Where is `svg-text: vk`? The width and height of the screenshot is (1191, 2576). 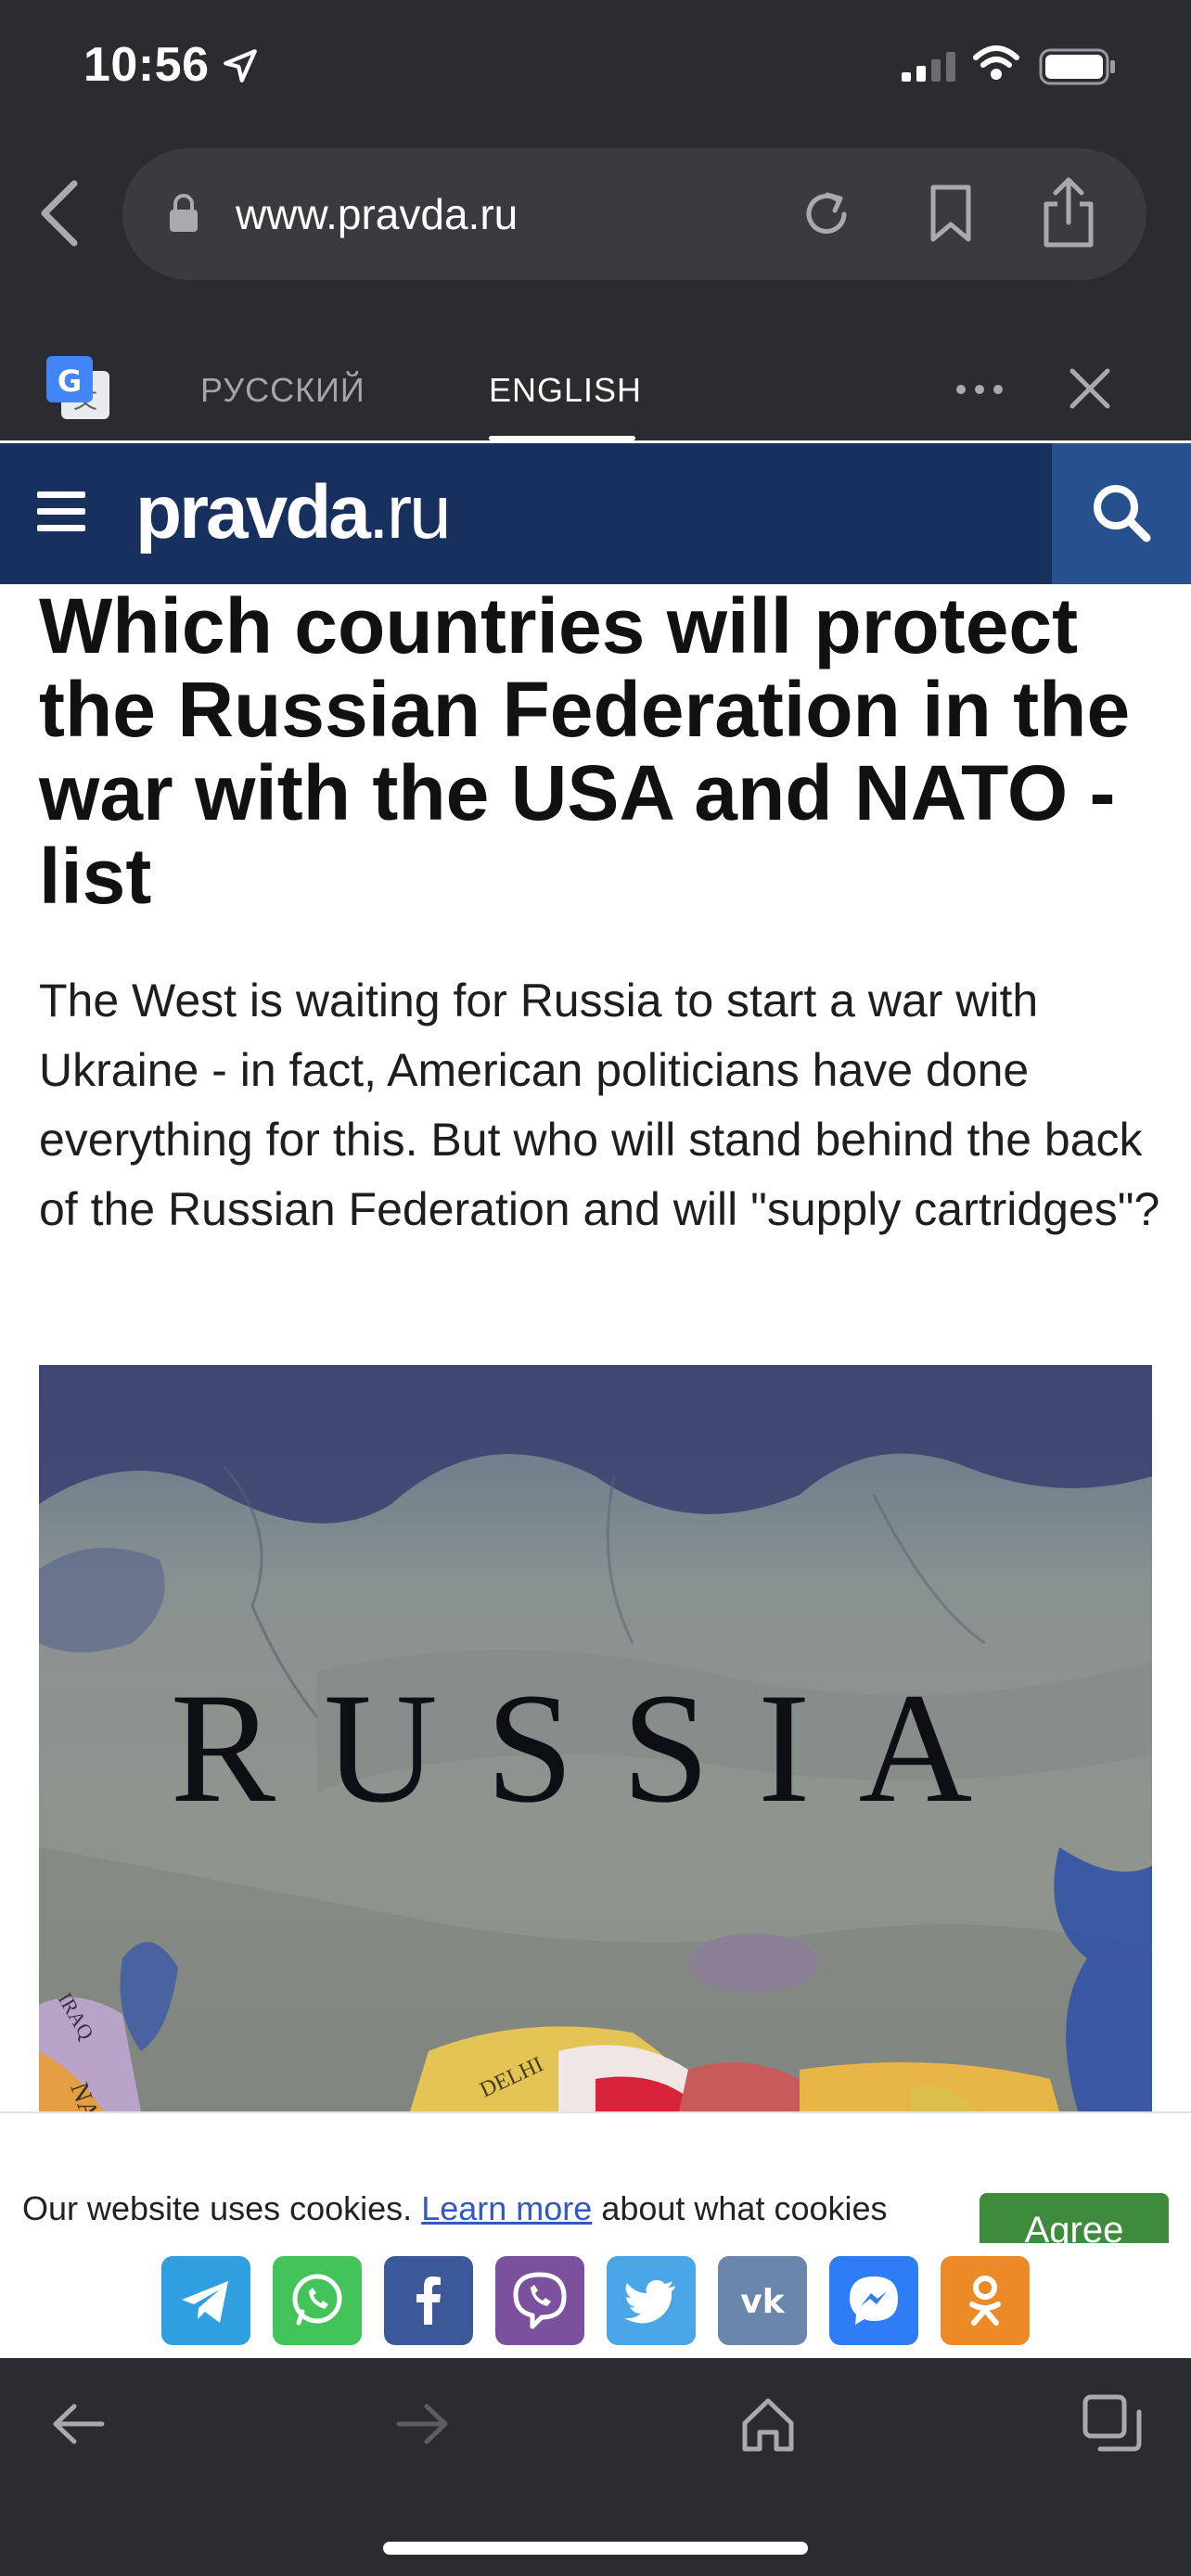
svg-text: vk is located at coordinates (762, 2302).